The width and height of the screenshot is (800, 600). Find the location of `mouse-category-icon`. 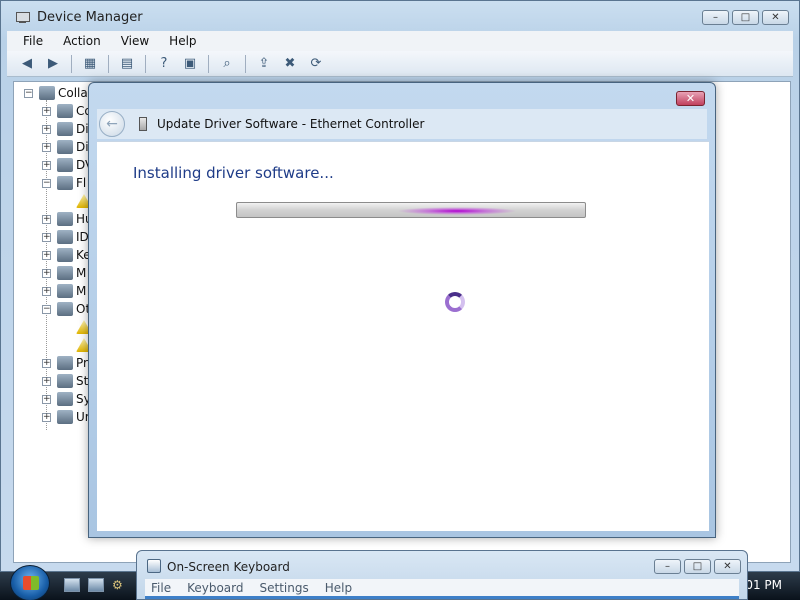

mouse-category-icon is located at coordinates (65, 273).